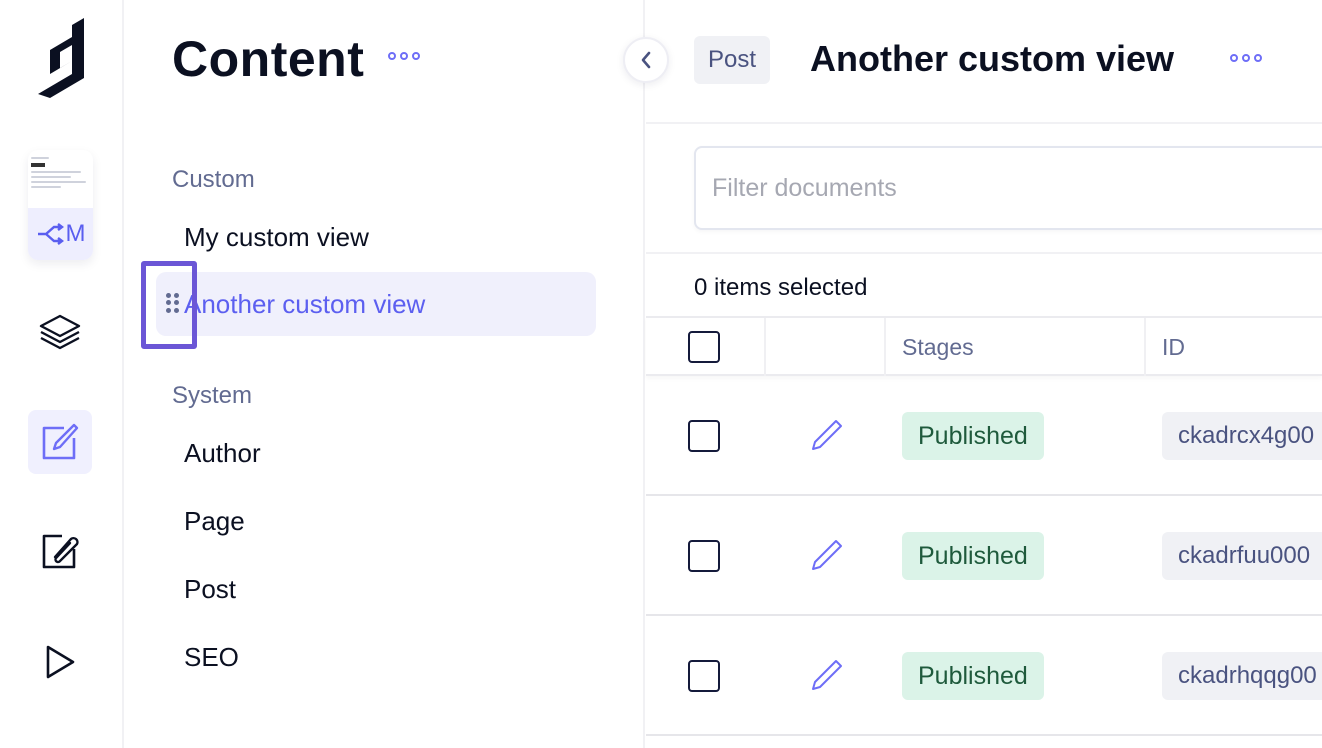 The height and width of the screenshot is (748, 1322). Describe the element at coordinates (276, 236) in the screenshot. I see `sidebar-item-label: My custom view` at that location.